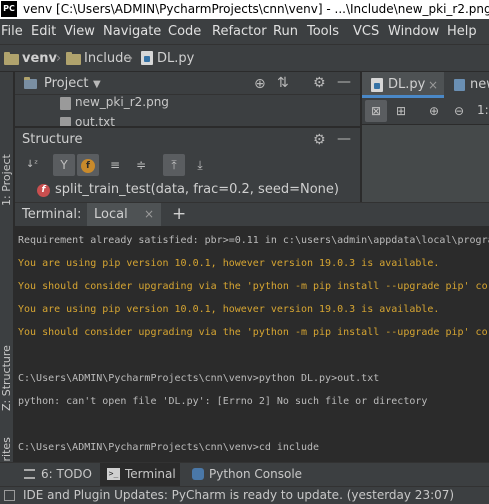 Image resolution: width=489 pixels, height=504 pixels. What do you see at coordinates (479, 84) in the screenshot?
I see `editor-tab-label: new` at bounding box center [479, 84].